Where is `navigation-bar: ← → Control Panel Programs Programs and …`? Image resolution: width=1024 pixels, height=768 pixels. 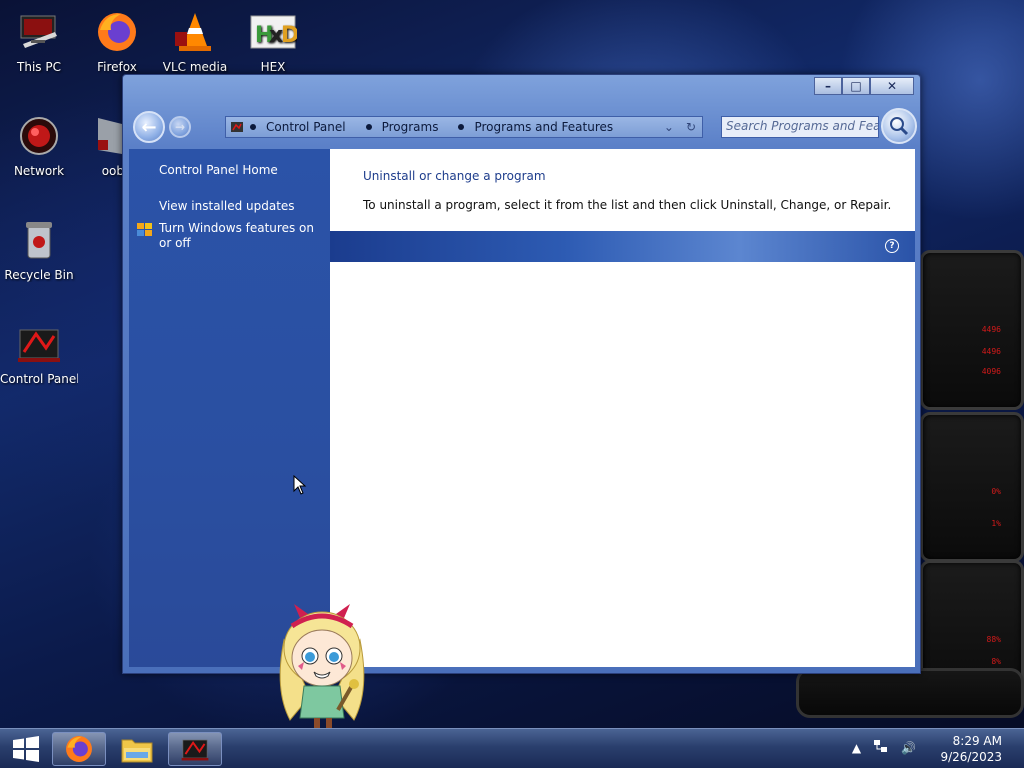
navigation-bar: ← → Control Panel Programs Programs and … is located at coordinates (525, 126).